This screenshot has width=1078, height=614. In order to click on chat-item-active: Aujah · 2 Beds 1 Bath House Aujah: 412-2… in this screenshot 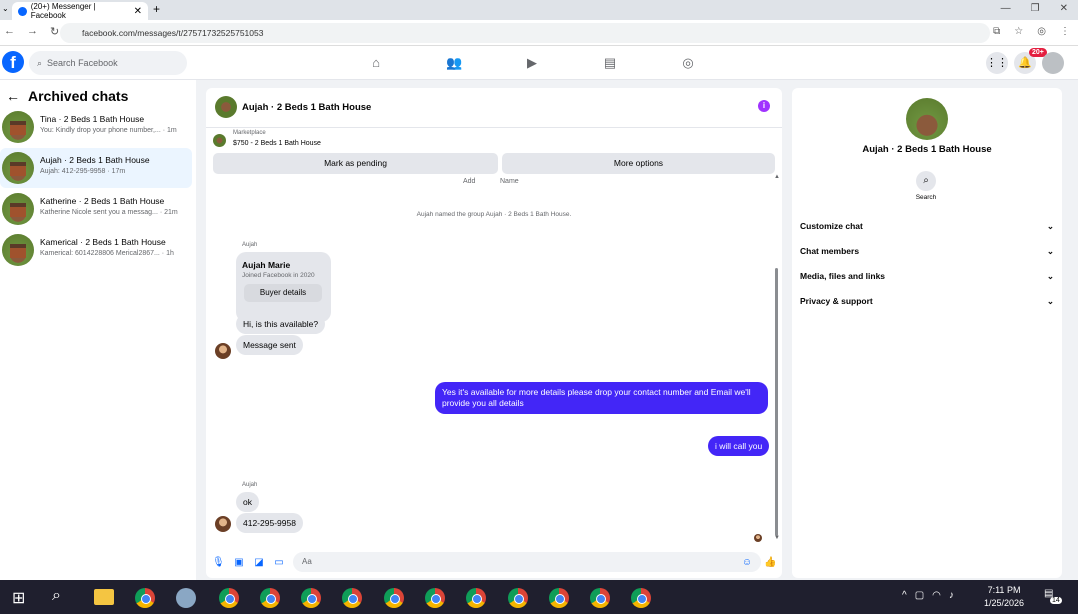, I will do `click(96, 168)`.